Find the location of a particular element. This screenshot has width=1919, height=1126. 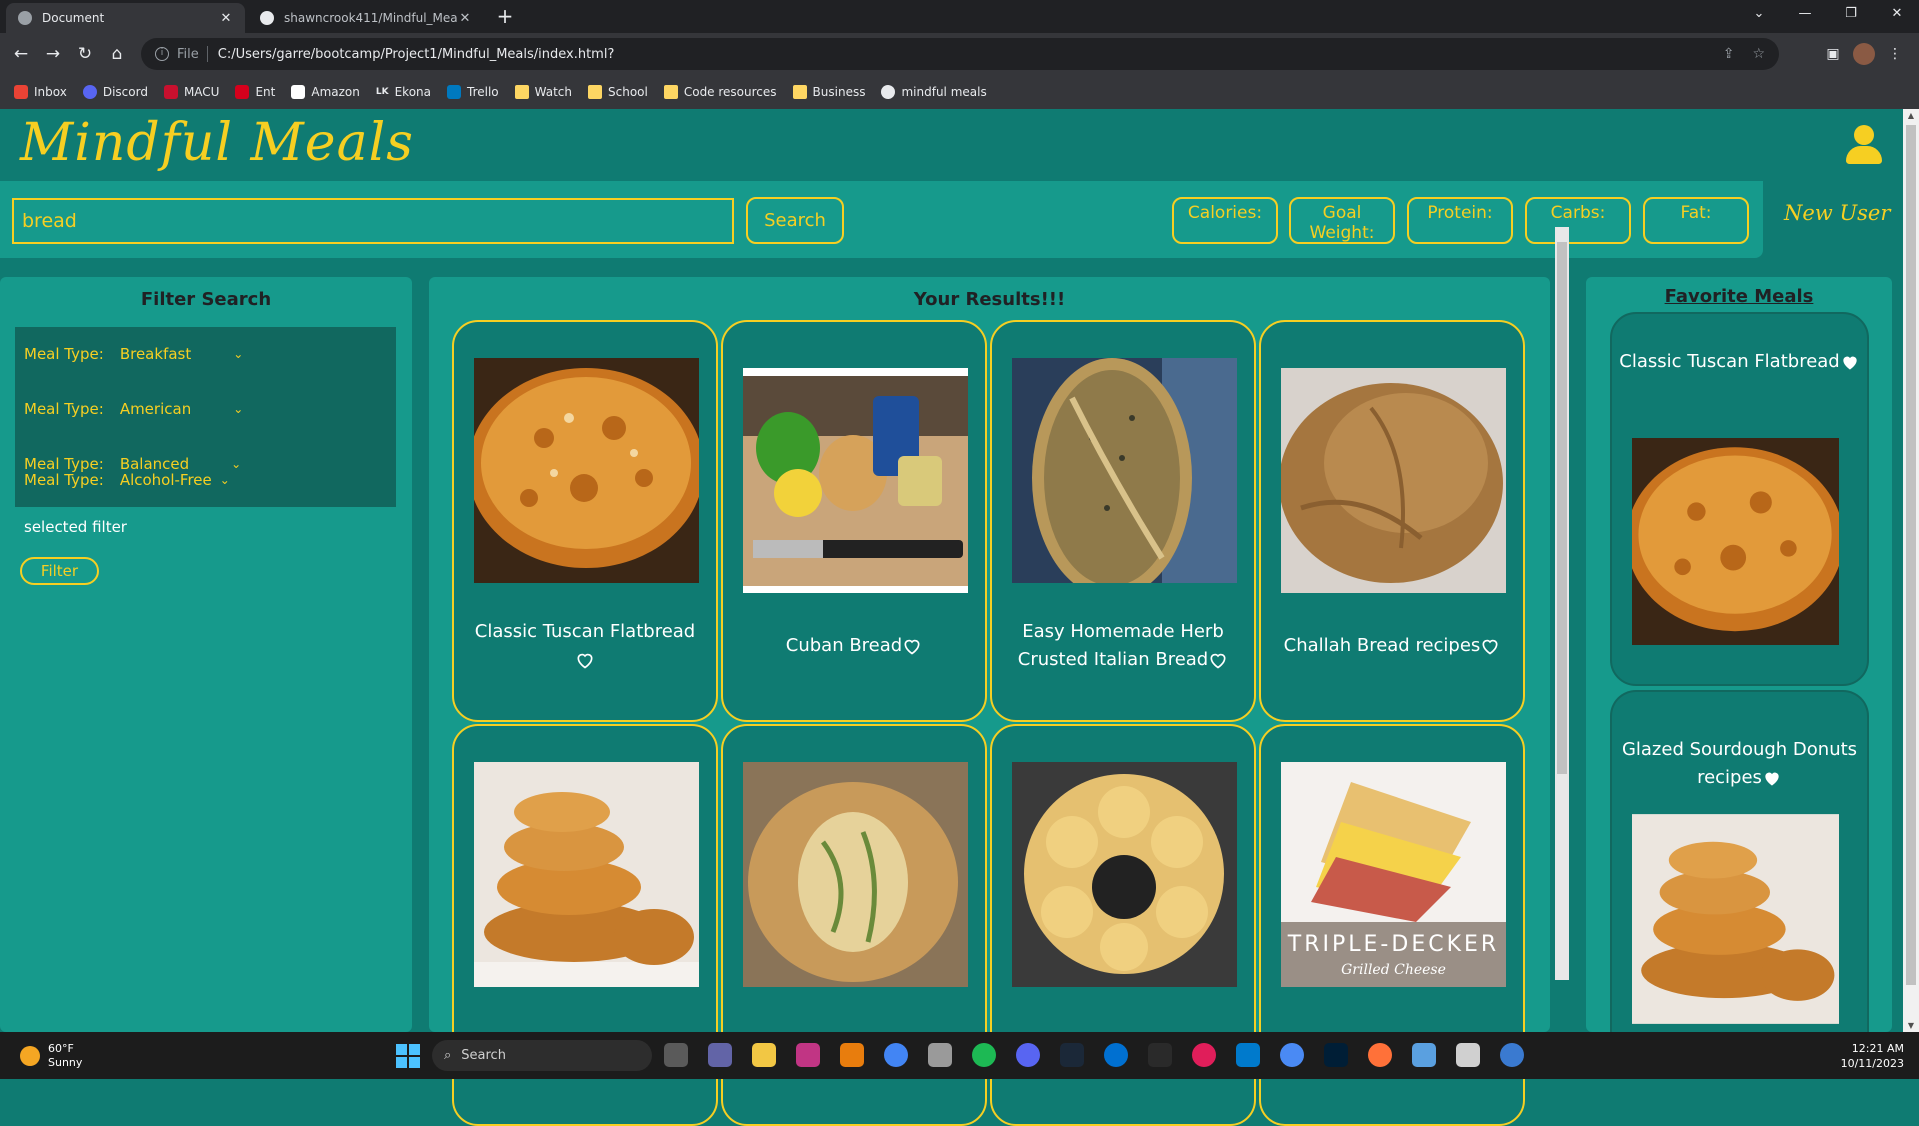

filter-button: Filter is located at coordinates (59, 571).